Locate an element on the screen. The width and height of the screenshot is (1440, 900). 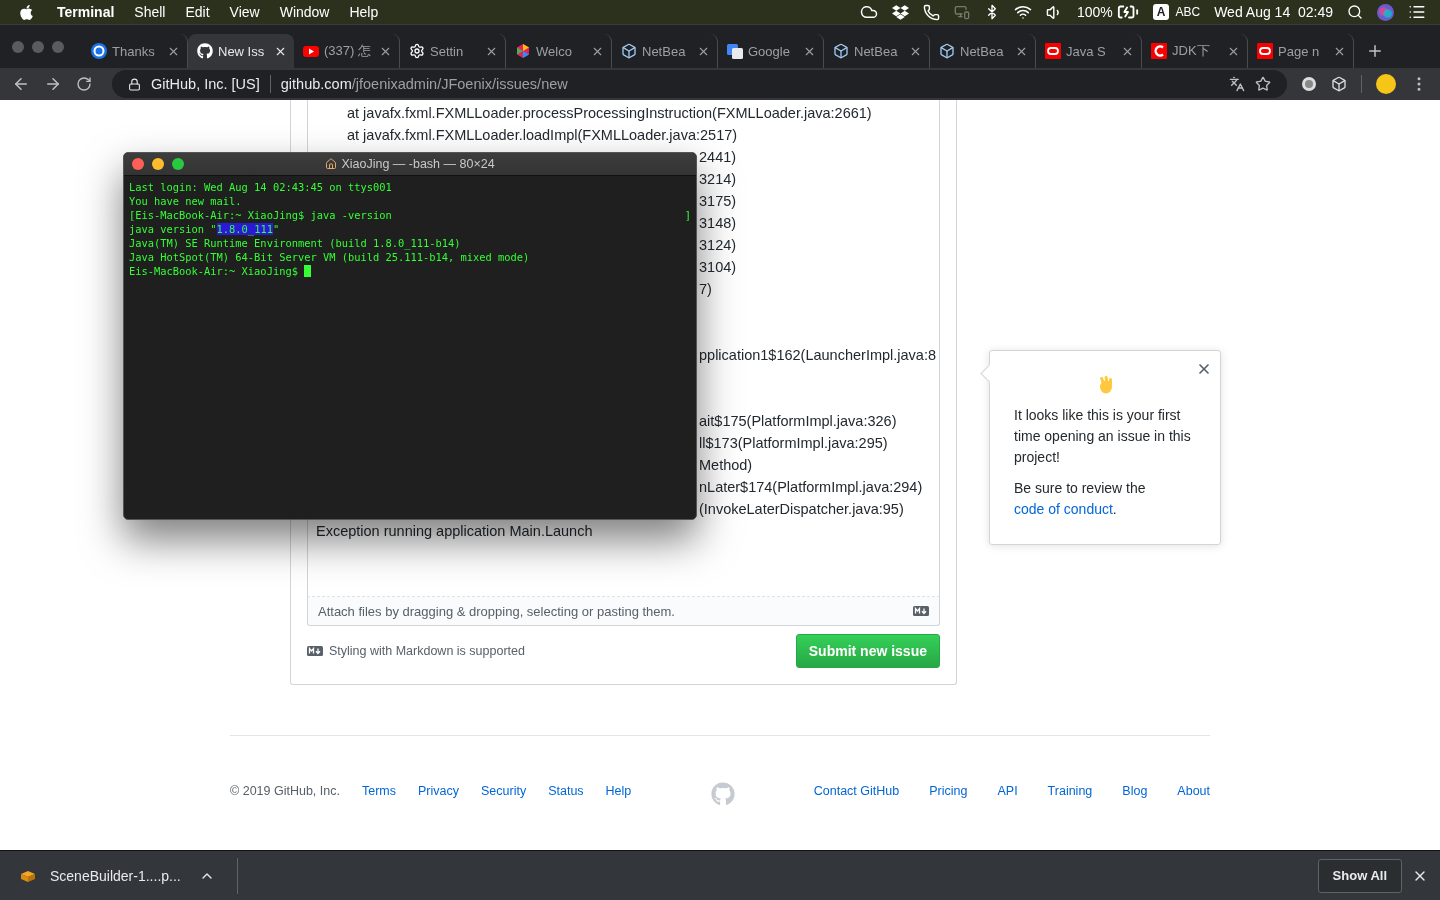
footer-link: Pricing is located at coordinates (948, 791).